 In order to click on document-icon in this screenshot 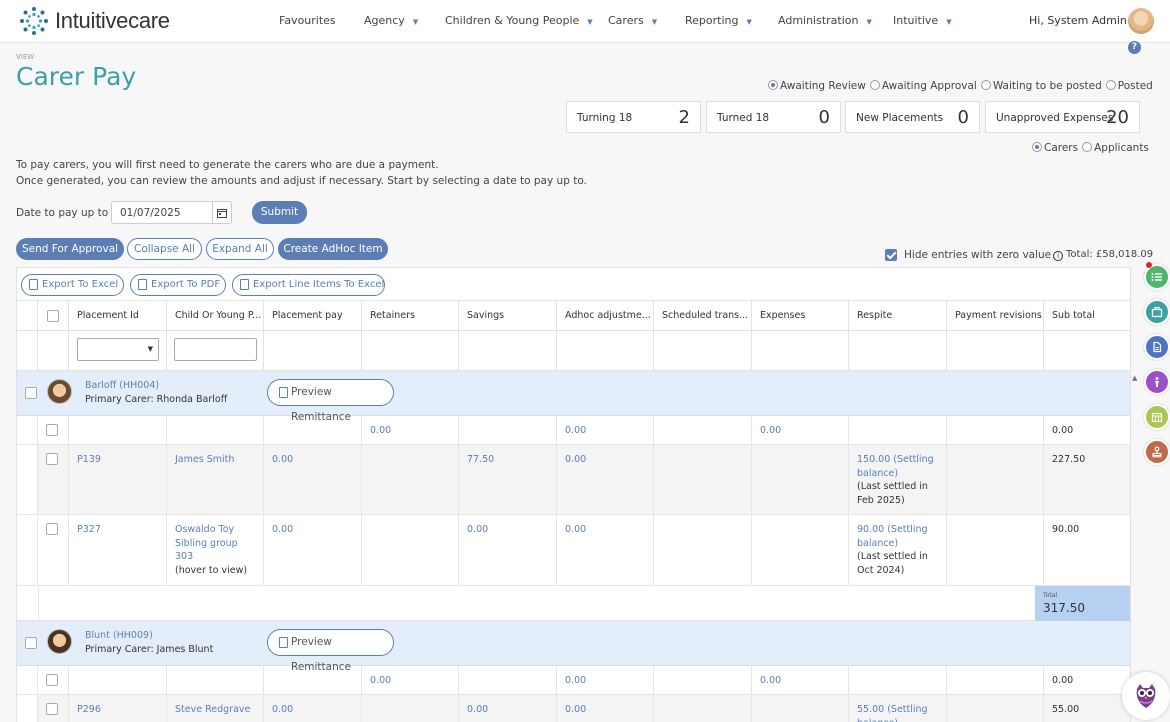, I will do `click(1157, 347)`.